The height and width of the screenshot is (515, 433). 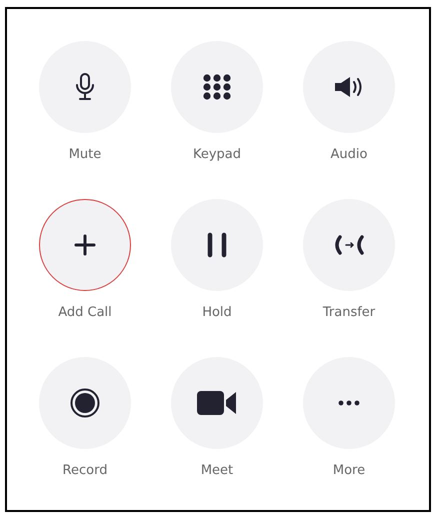 I want to click on pause-icon, so click(x=217, y=245).